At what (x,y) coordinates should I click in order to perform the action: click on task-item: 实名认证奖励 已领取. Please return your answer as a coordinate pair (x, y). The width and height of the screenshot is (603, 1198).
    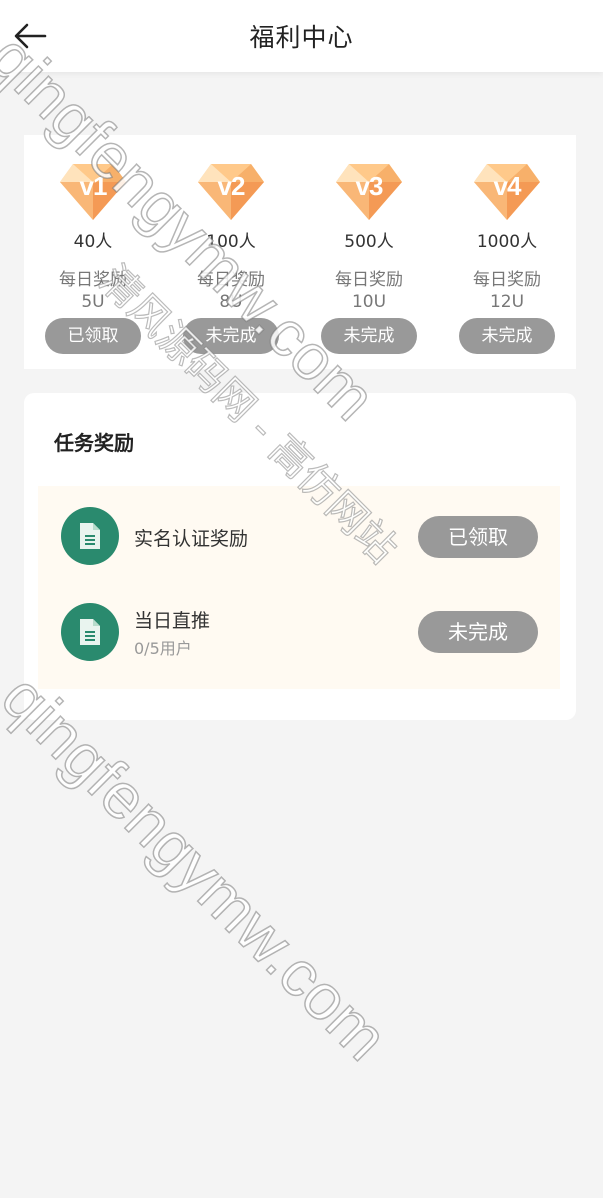
    Looking at the image, I should click on (299, 536).